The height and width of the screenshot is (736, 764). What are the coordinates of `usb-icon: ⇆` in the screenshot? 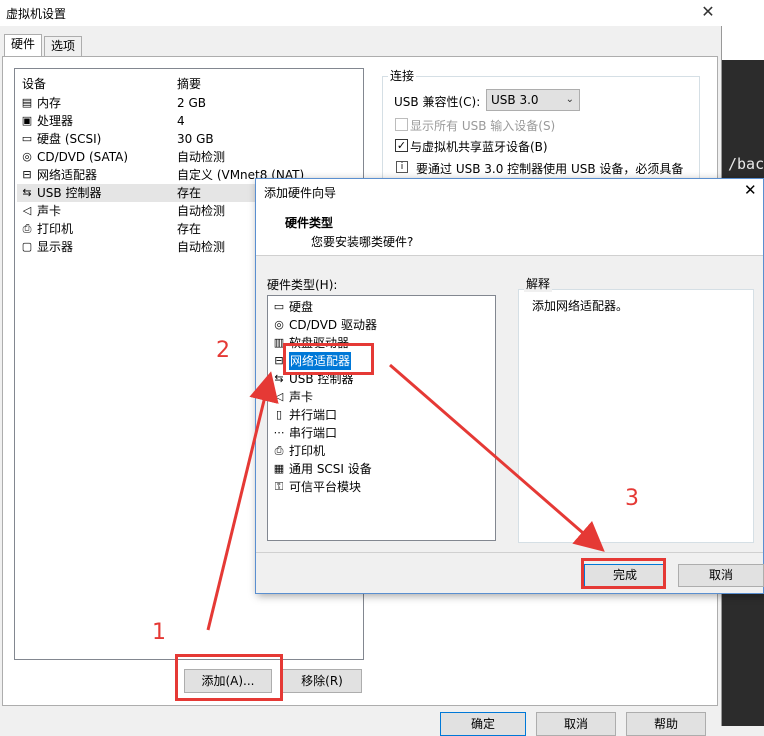 It's located at (27, 192).